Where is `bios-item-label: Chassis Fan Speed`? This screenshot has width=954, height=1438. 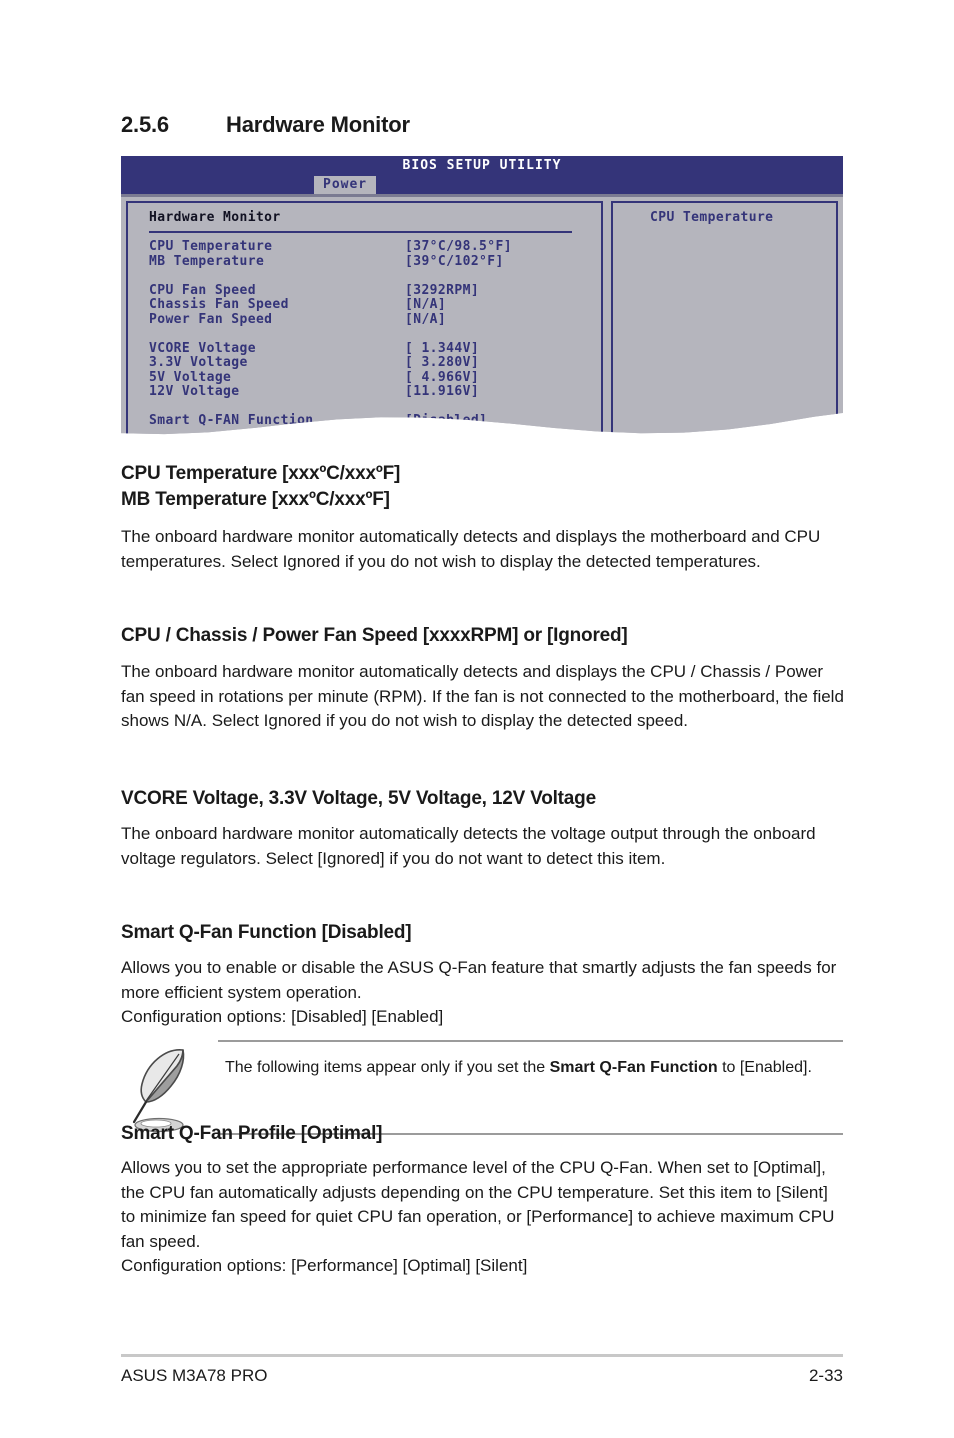
bios-item-label: Chassis Fan Speed is located at coordinates (219, 304).